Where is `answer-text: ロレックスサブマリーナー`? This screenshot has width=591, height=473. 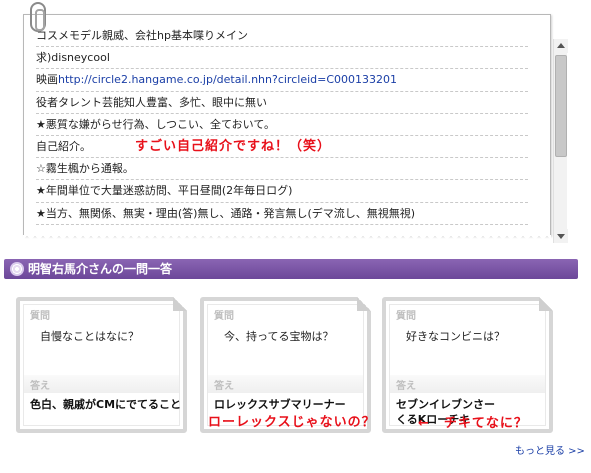
answer-text: ロレックスサブマリーナー is located at coordinates (280, 404).